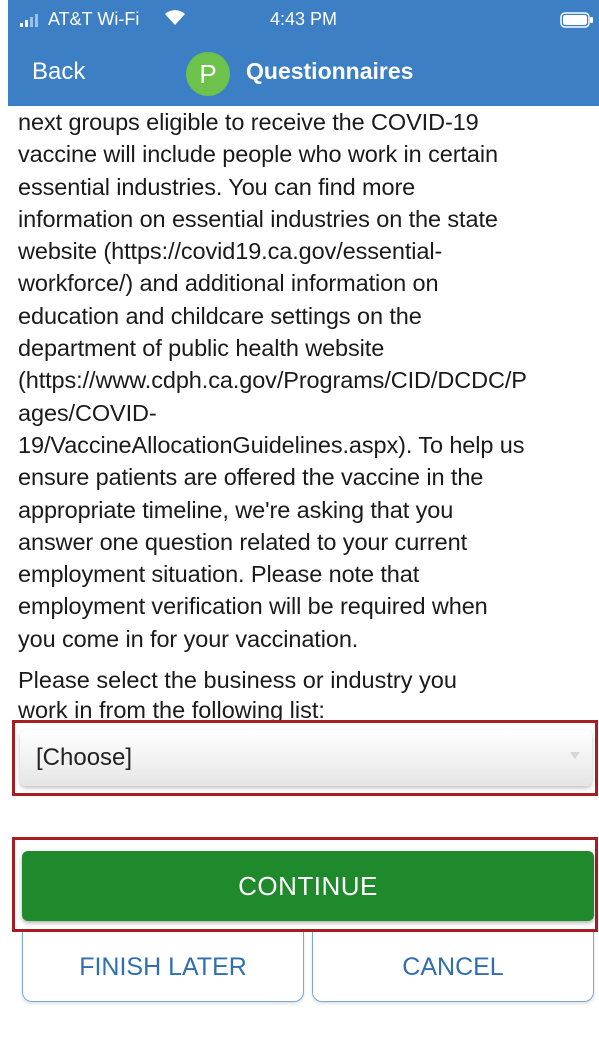 The width and height of the screenshot is (599, 1038). What do you see at coordinates (175, 17) in the screenshot?
I see `wifi-icon` at bounding box center [175, 17].